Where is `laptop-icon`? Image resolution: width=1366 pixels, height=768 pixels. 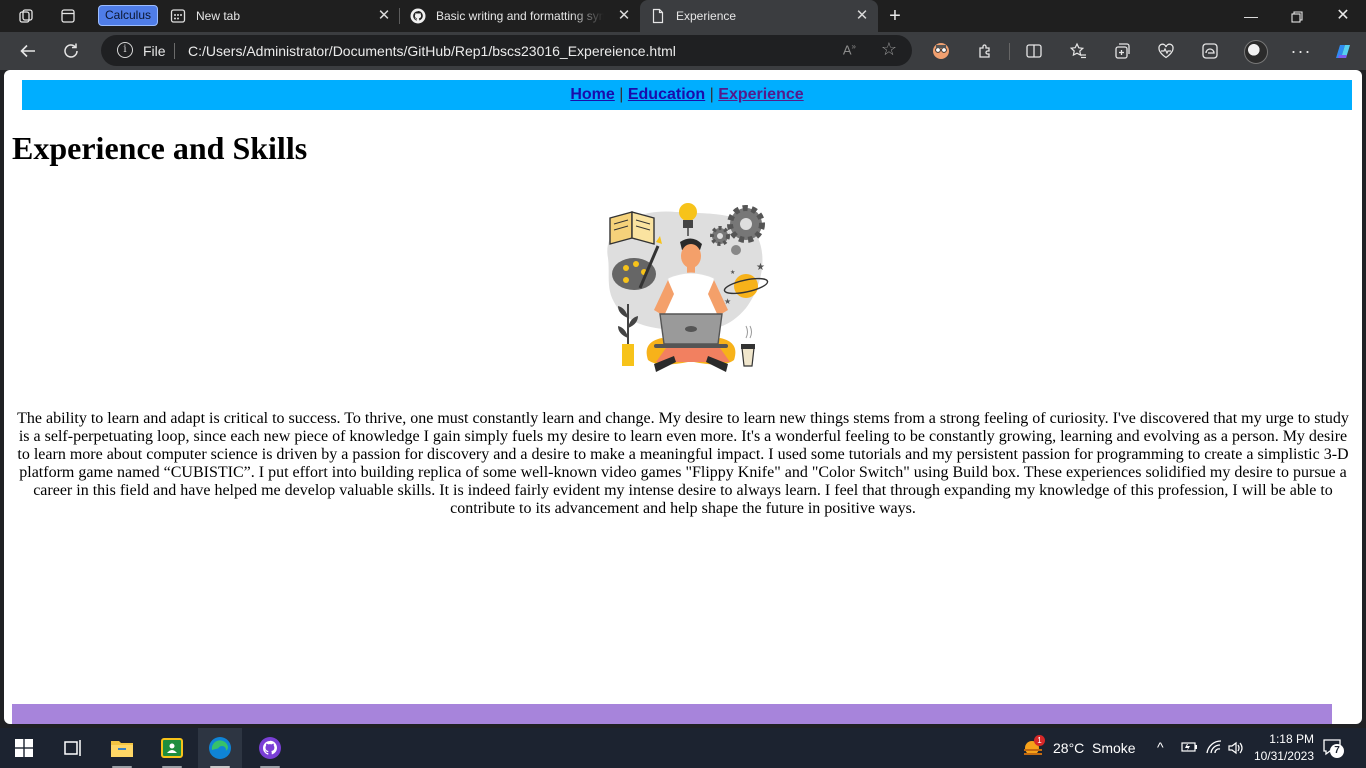 laptop-icon is located at coordinates (691, 330).